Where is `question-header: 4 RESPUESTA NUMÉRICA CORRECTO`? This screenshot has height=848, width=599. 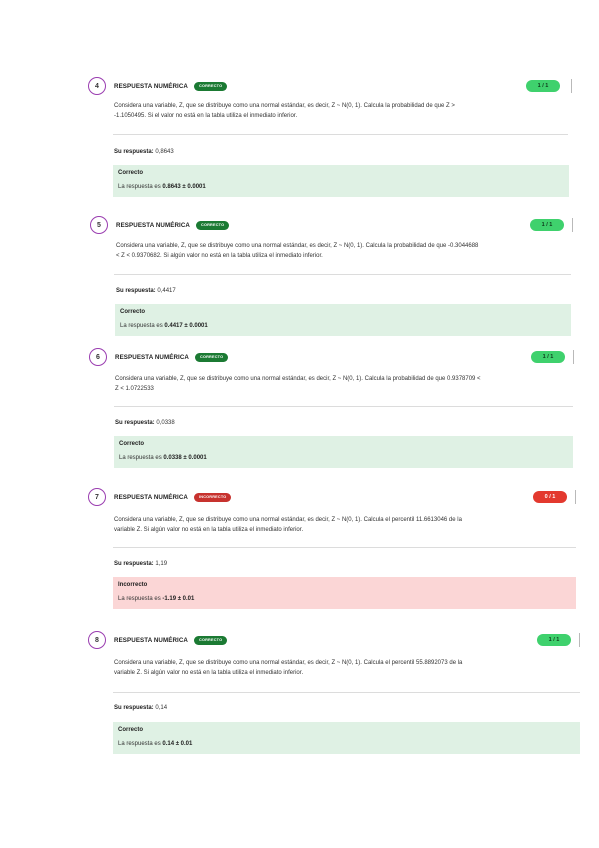
question-header: 4 RESPUESTA NUMÉRICA CORRECTO is located at coordinates (158, 86).